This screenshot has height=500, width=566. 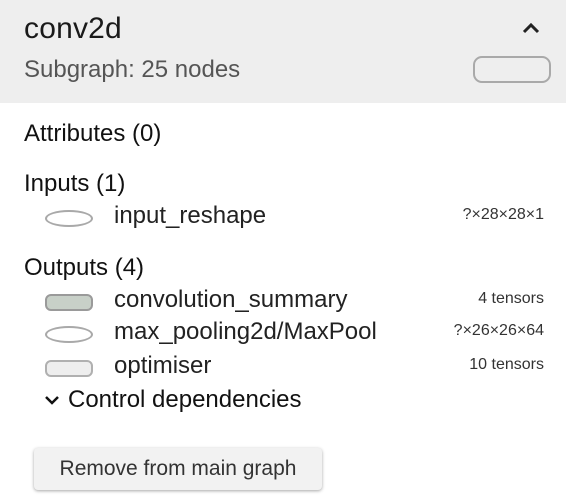 What do you see at coordinates (503, 214) in the screenshot?
I see `input-shape: ?×28×28×1` at bounding box center [503, 214].